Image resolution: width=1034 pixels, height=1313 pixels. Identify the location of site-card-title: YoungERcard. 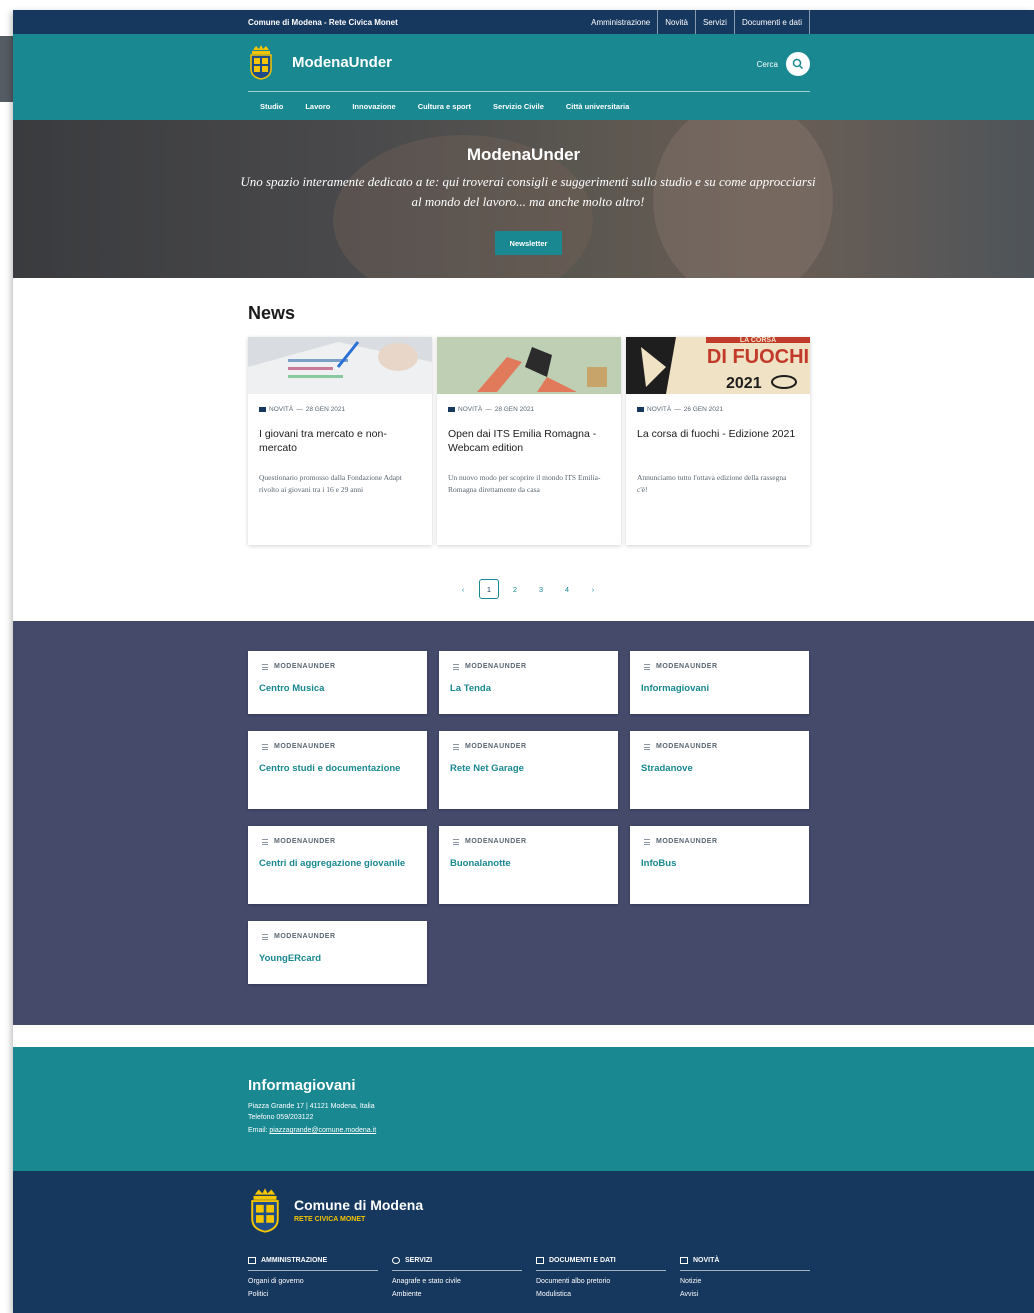
(334, 958).